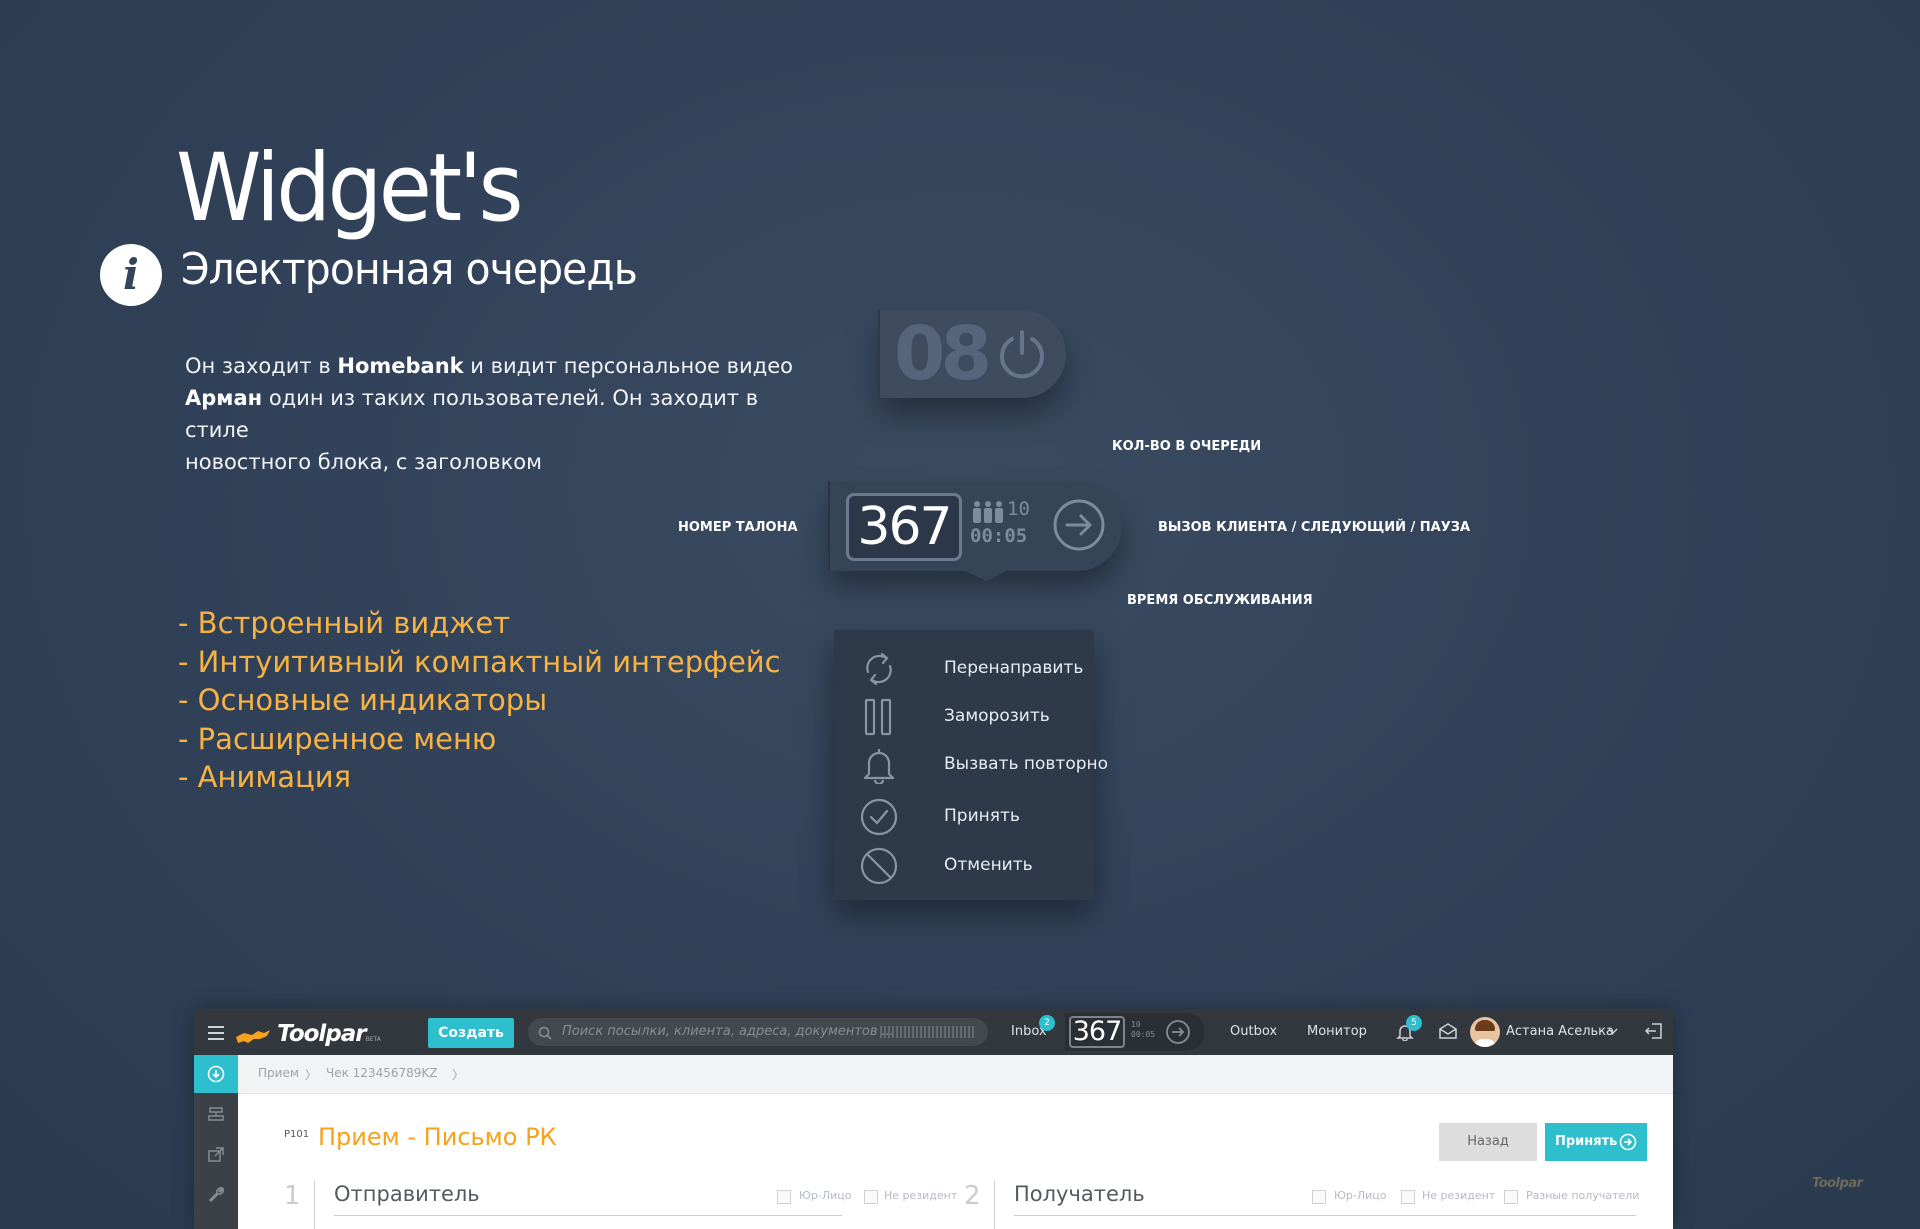 This screenshot has height=1229, width=1920. What do you see at coordinates (437, 1137) in the screenshot?
I see `form-title: Прием - Письмо РК` at bounding box center [437, 1137].